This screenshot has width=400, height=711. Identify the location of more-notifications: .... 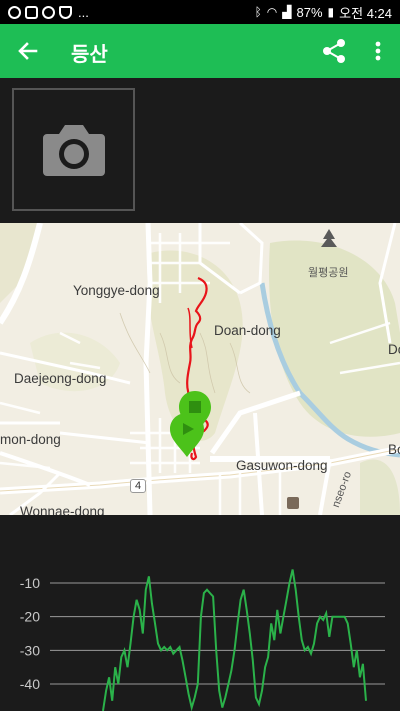
(83, 12).